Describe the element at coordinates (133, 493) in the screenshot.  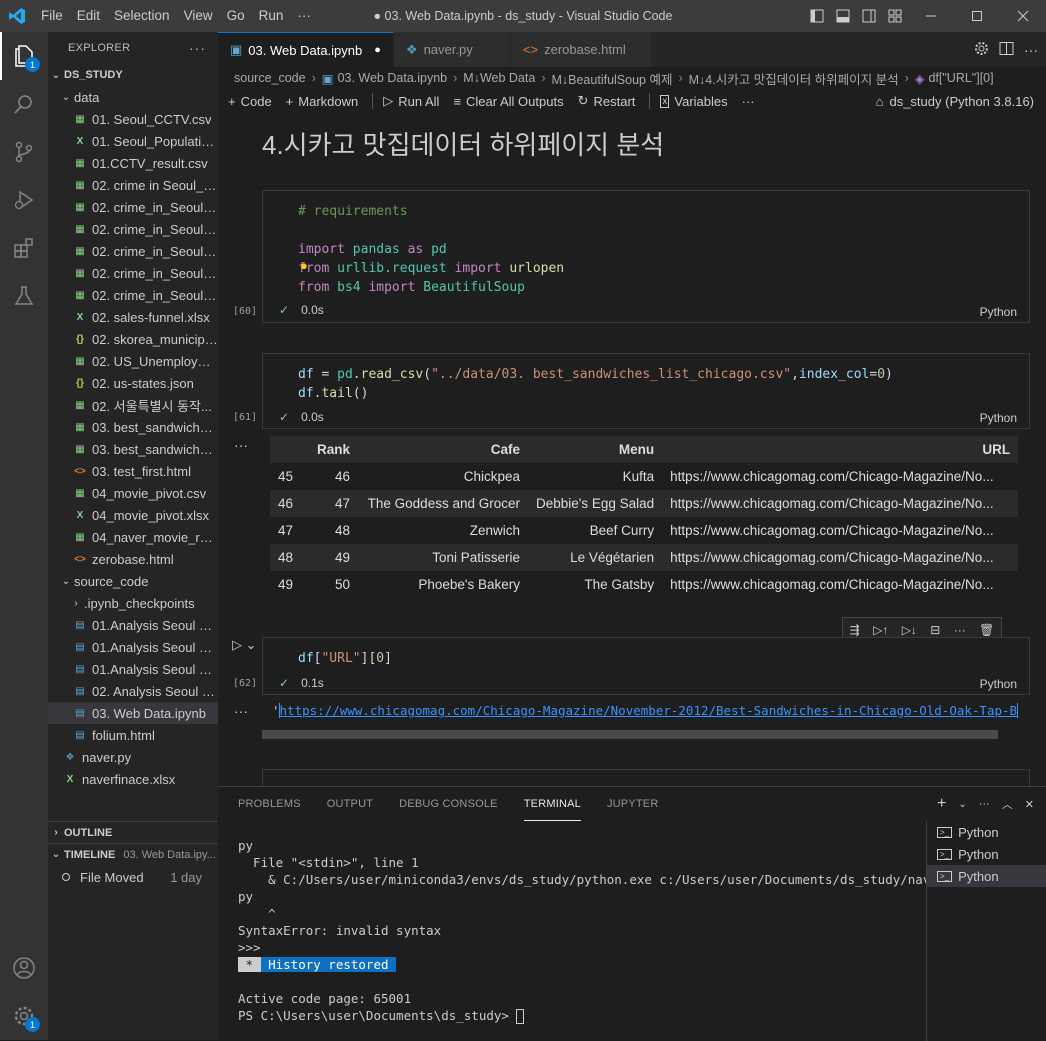
I see `file-item: ▦ 04_movie_pivot.csv` at that location.